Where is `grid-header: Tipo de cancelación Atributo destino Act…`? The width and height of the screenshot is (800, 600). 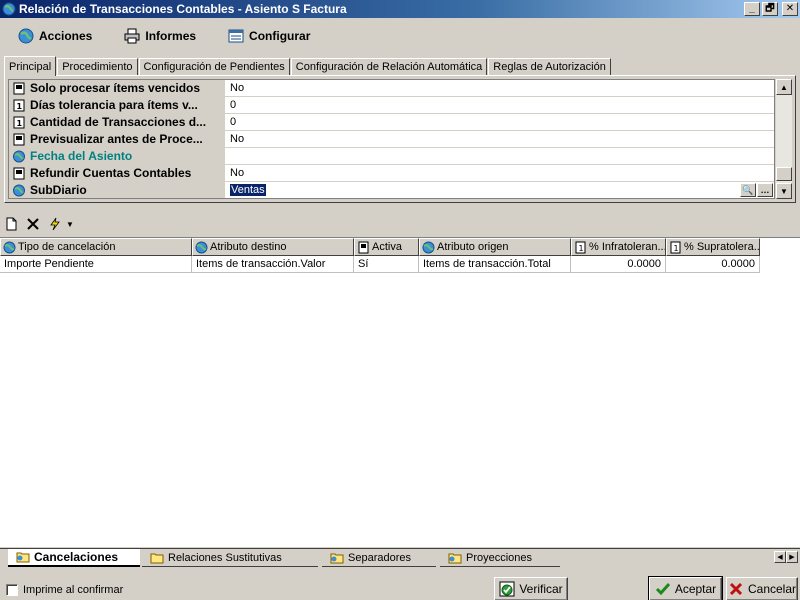
grid-header: Tipo de cancelación Atributo destino Act… is located at coordinates (400, 247).